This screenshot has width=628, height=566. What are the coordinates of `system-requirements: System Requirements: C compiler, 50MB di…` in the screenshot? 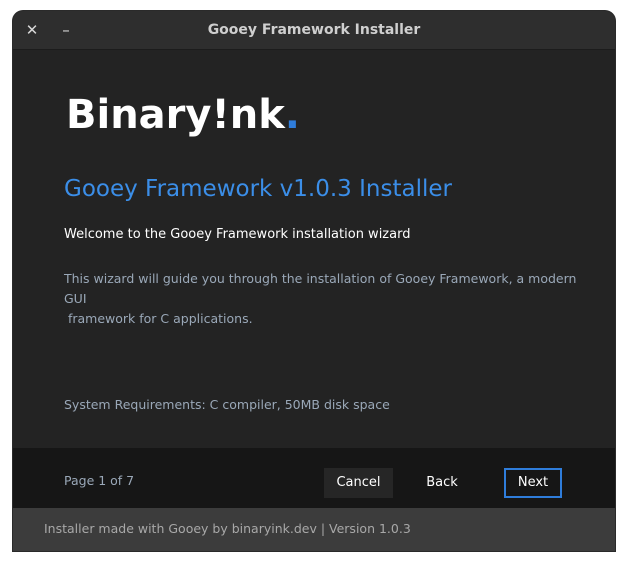 It's located at (227, 404).